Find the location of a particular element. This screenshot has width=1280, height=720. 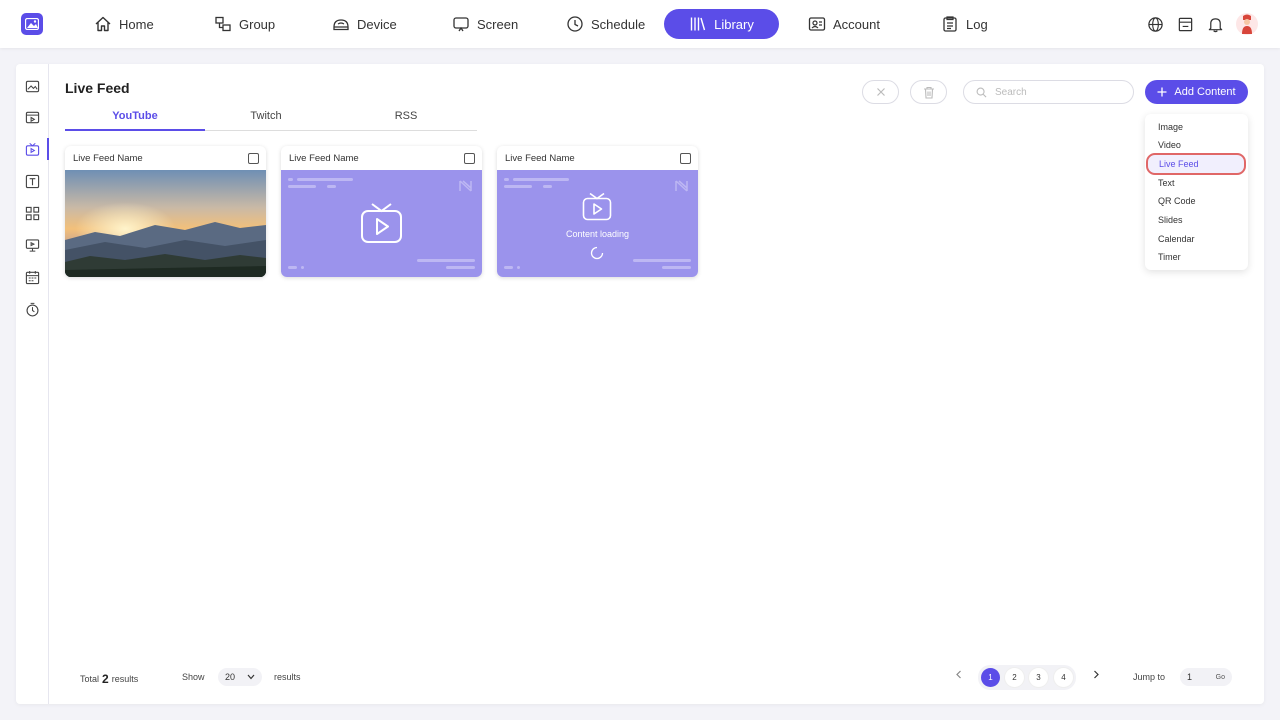

text-icon is located at coordinates (32, 181).